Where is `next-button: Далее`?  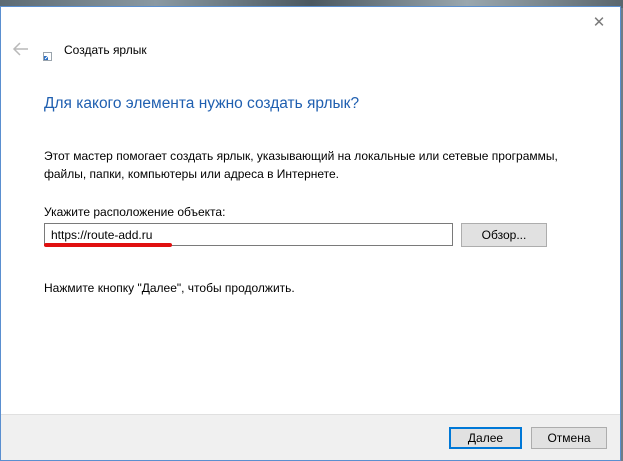
next-button: Далее is located at coordinates (485, 438).